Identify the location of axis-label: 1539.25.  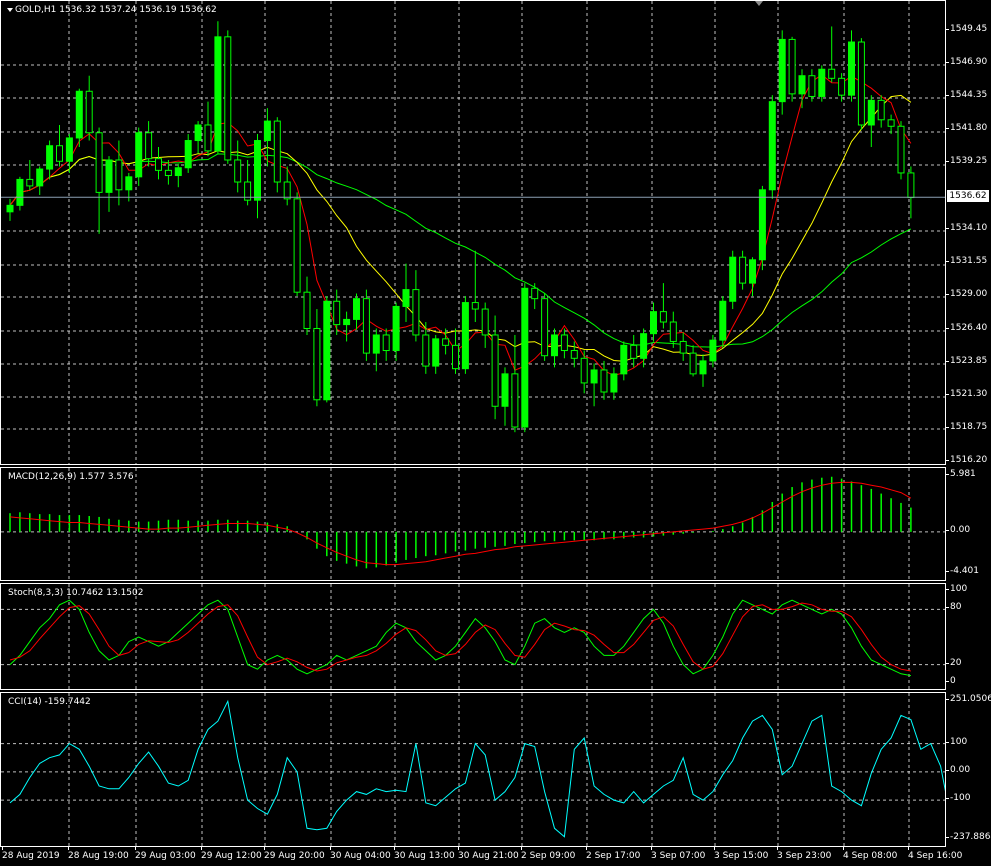
(966, 161).